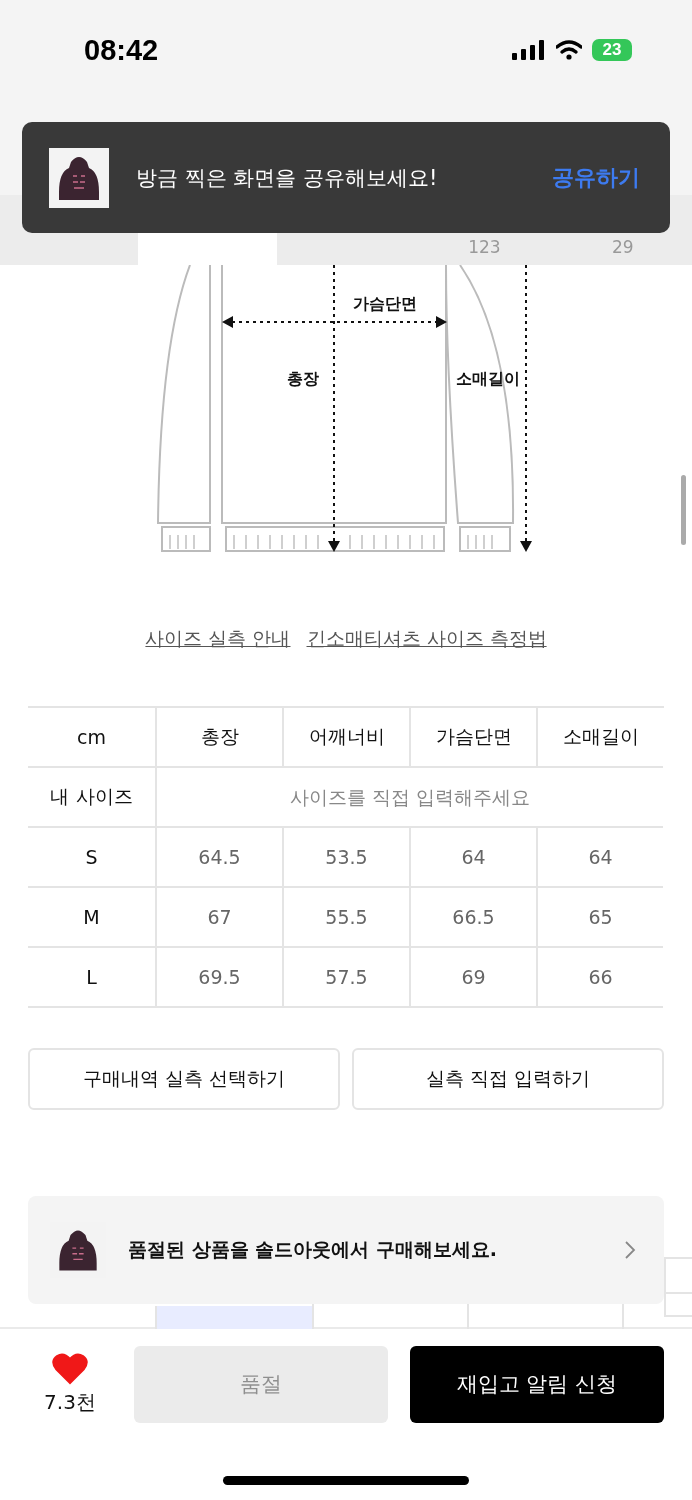 The image size is (692, 1500). I want to click on column-header: 총장, so click(218, 738).